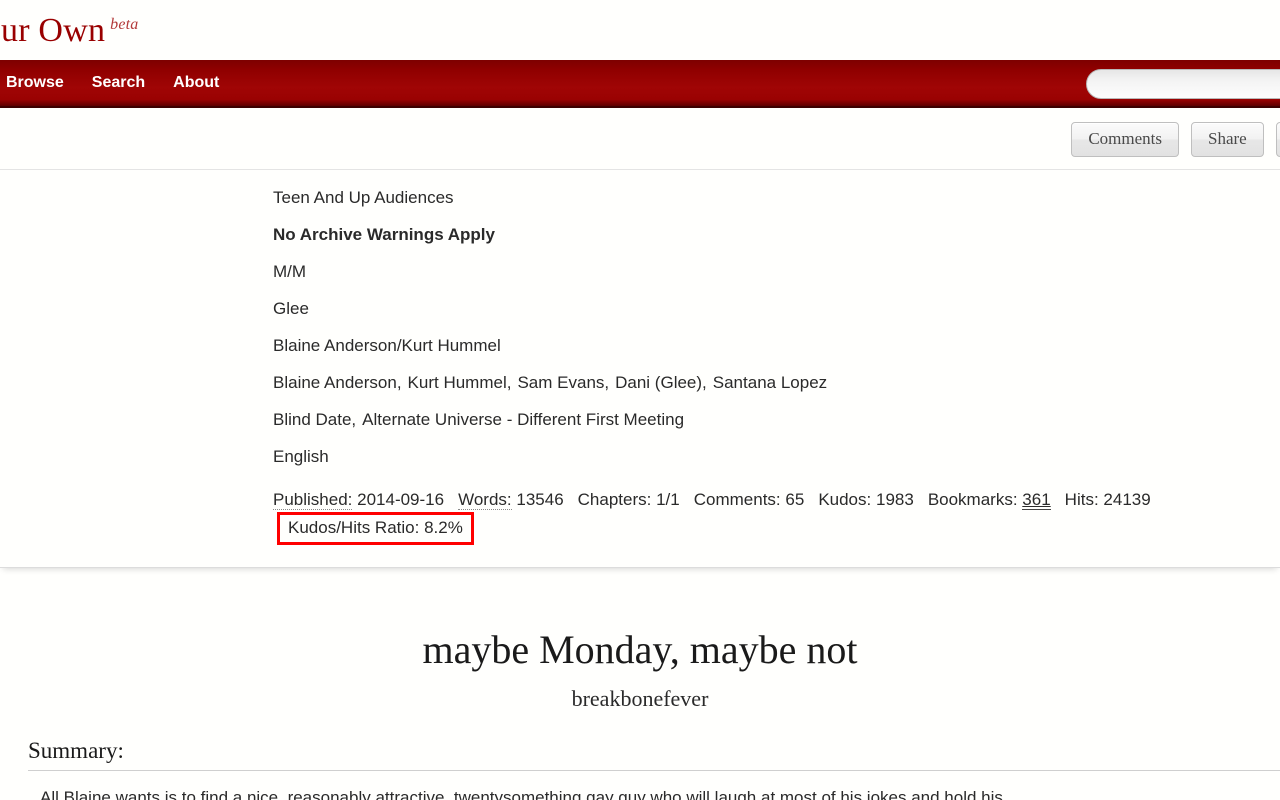 Image resolution: width=1280 pixels, height=800 pixels. I want to click on kudos-hits-ratio-highlight: Kudos/Hits Ratio: 8.2%, so click(375, 529).